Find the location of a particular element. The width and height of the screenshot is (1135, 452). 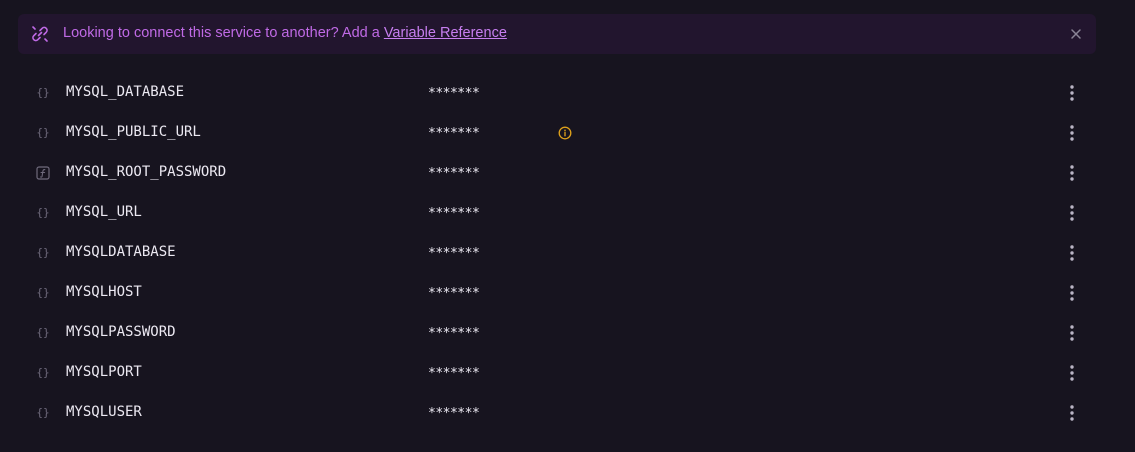

variable-row: {} MYSQL_DATABASE ******* is located at coordinates (567, 93).